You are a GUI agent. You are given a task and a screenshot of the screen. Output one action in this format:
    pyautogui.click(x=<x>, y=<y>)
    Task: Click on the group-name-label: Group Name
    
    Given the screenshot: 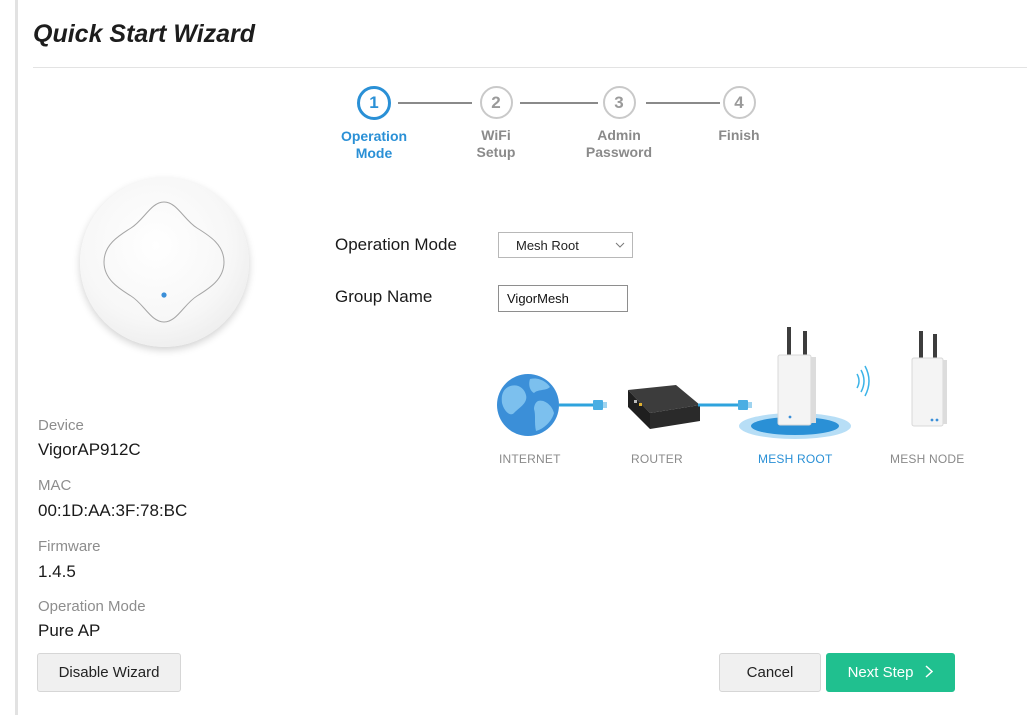 What is the action you would take?
    pyautogui.click(x=384, y=296)
    